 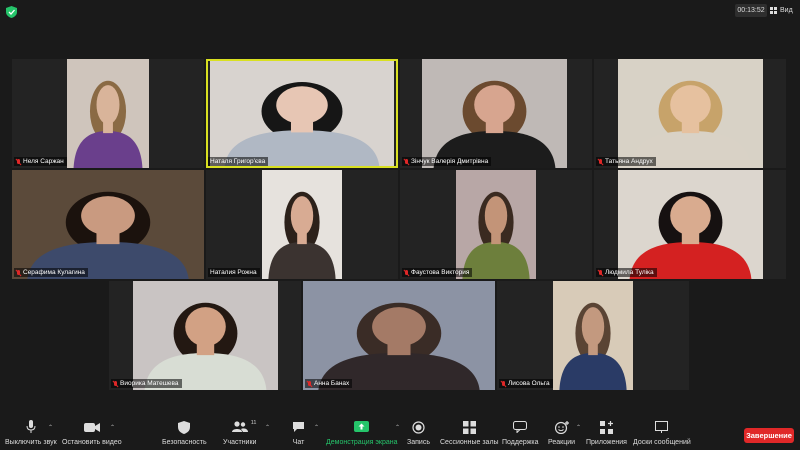 I want to click on participant-name: Зінчук Валерія Дмитрівна, so click(x=447, y=161).